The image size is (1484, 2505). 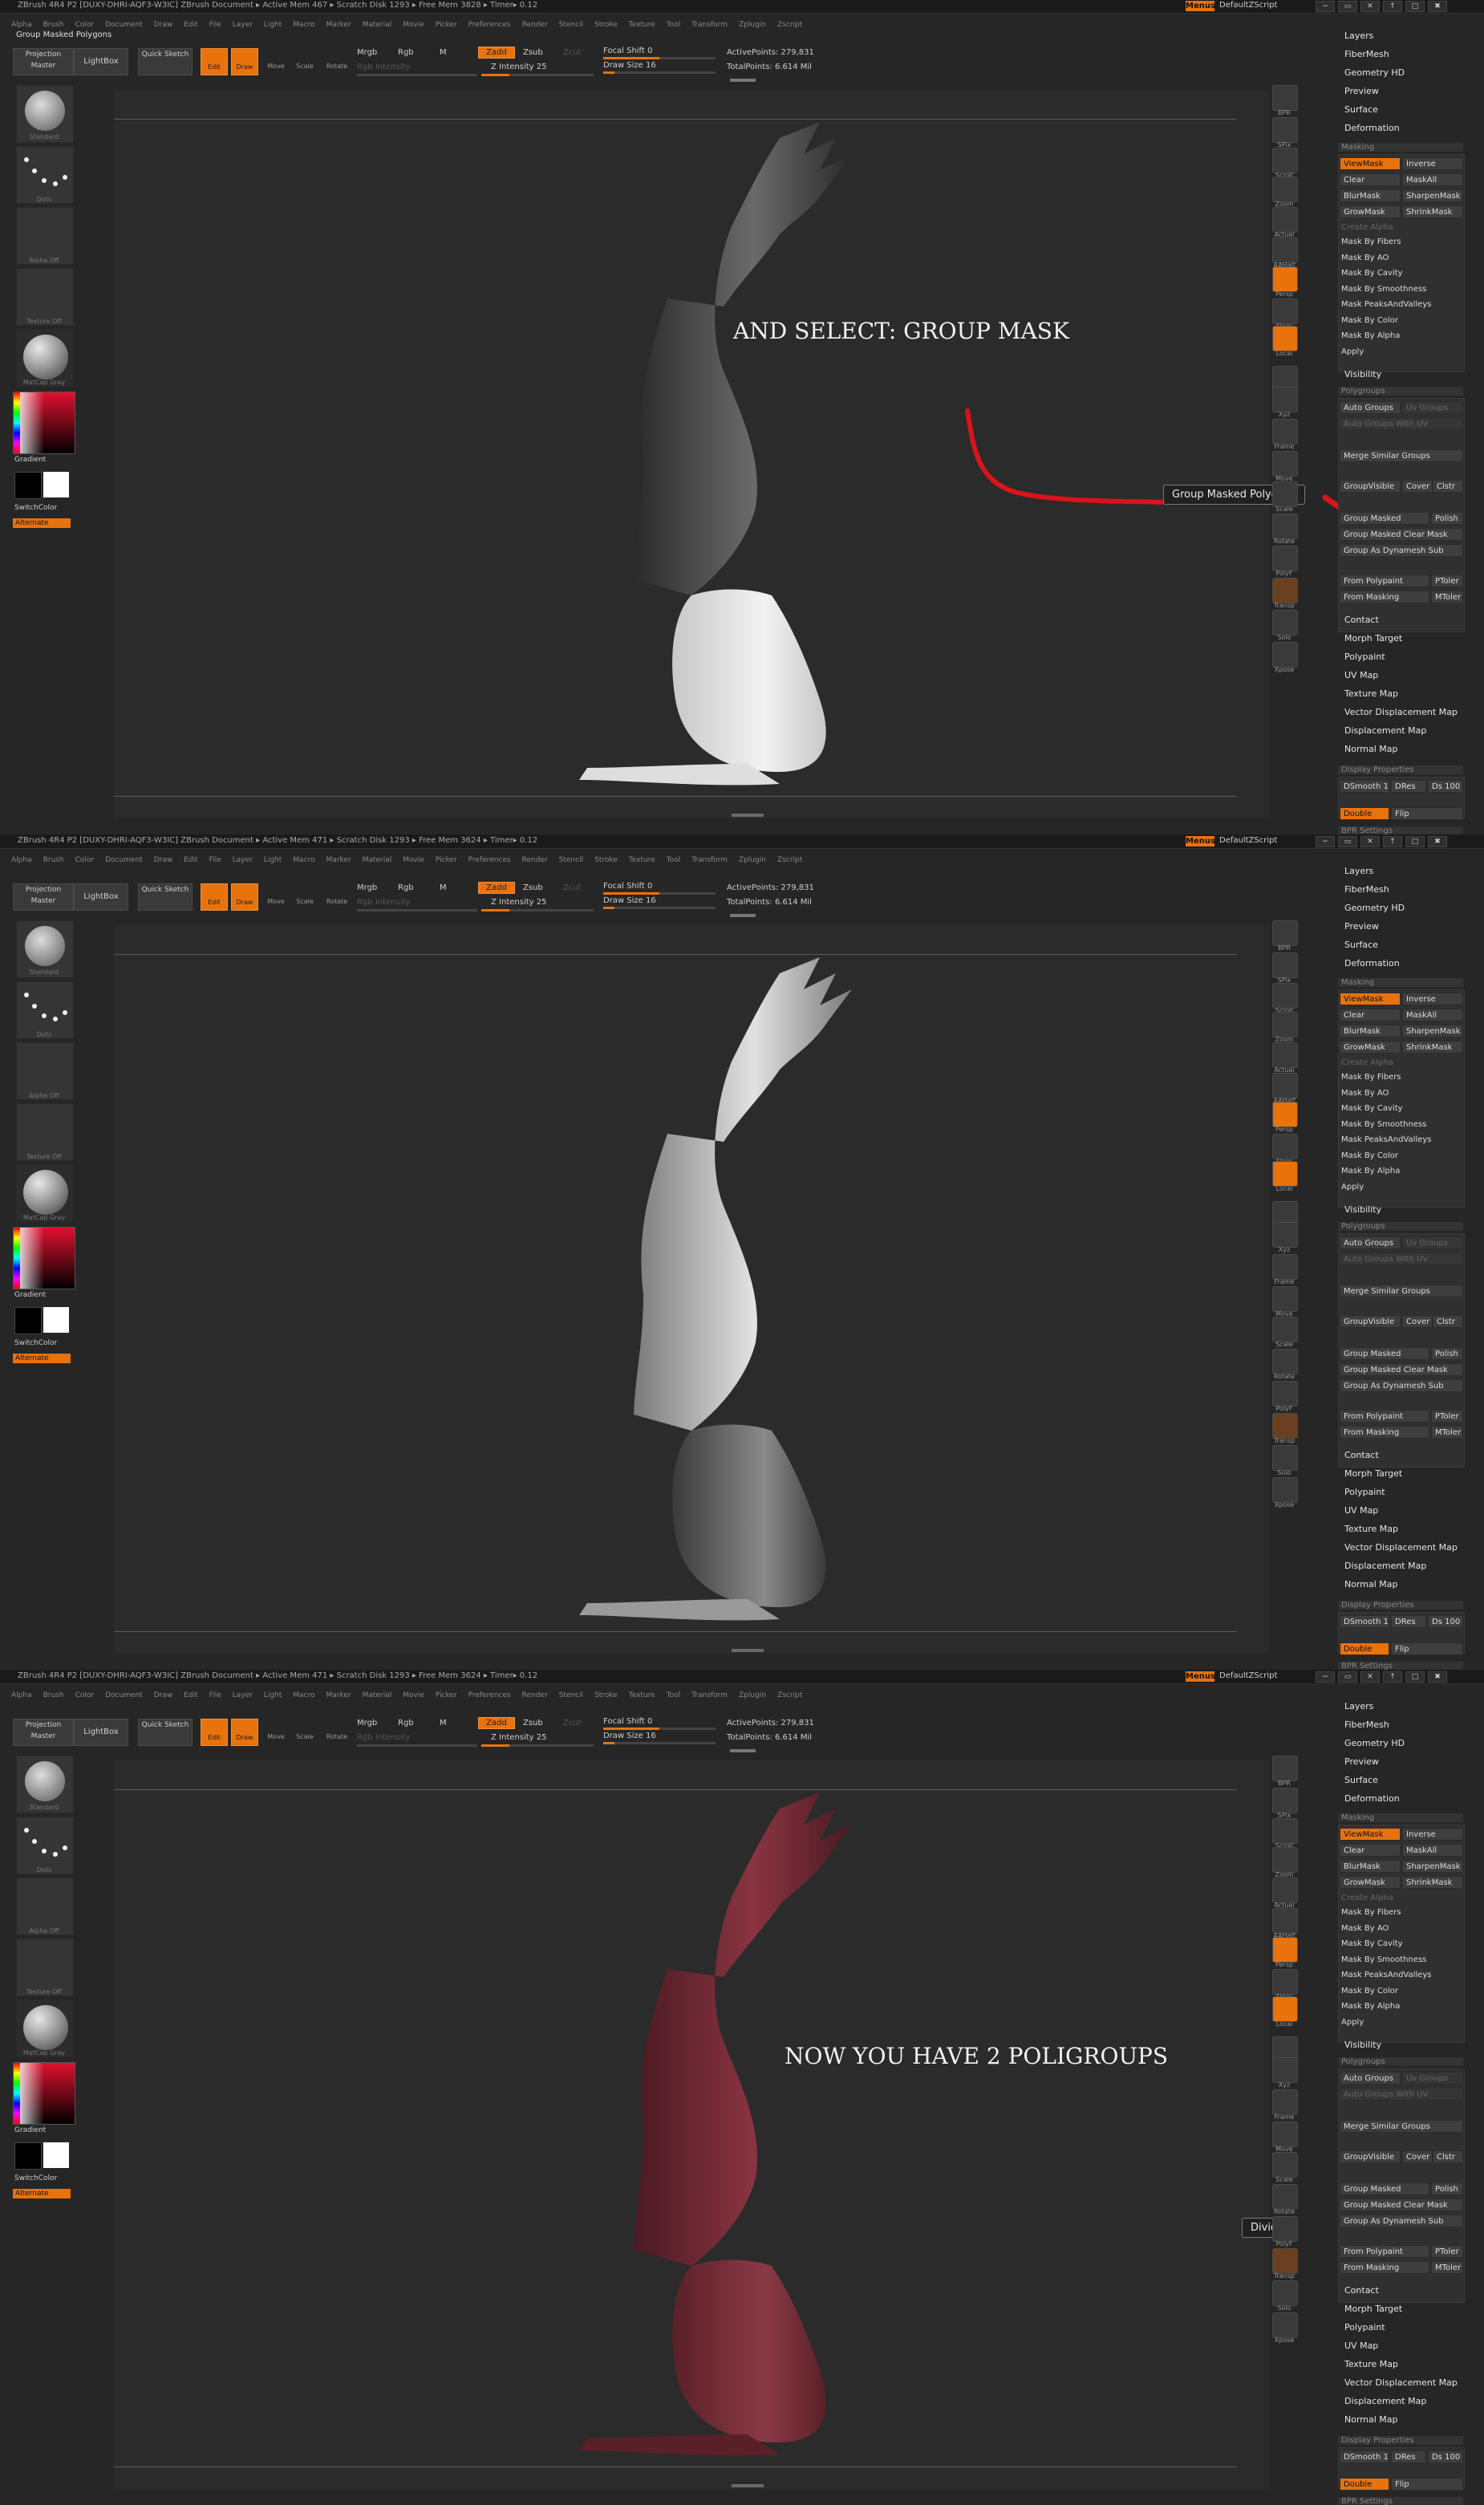 I want to click on right-shelf-scroll-button, so click(x=1285, y=1831).